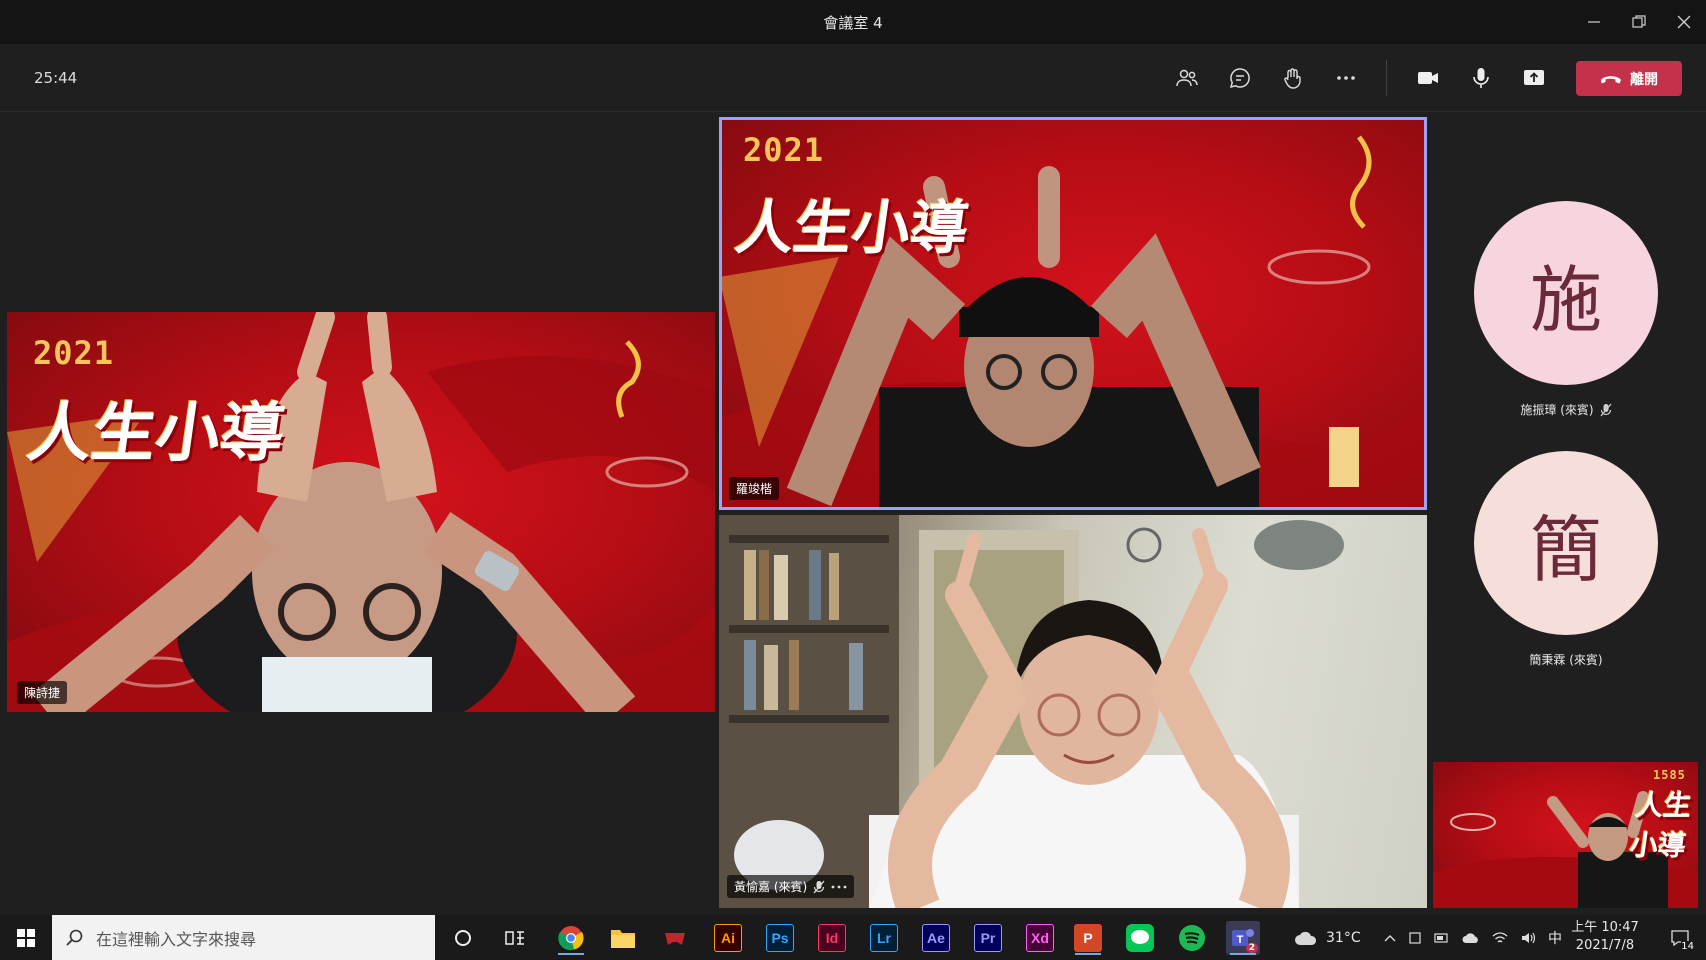 The width and height of the screenshot is (1706, 960). I want to click on adobe-app-taskbar-icon: Lr, so click(884, 938).